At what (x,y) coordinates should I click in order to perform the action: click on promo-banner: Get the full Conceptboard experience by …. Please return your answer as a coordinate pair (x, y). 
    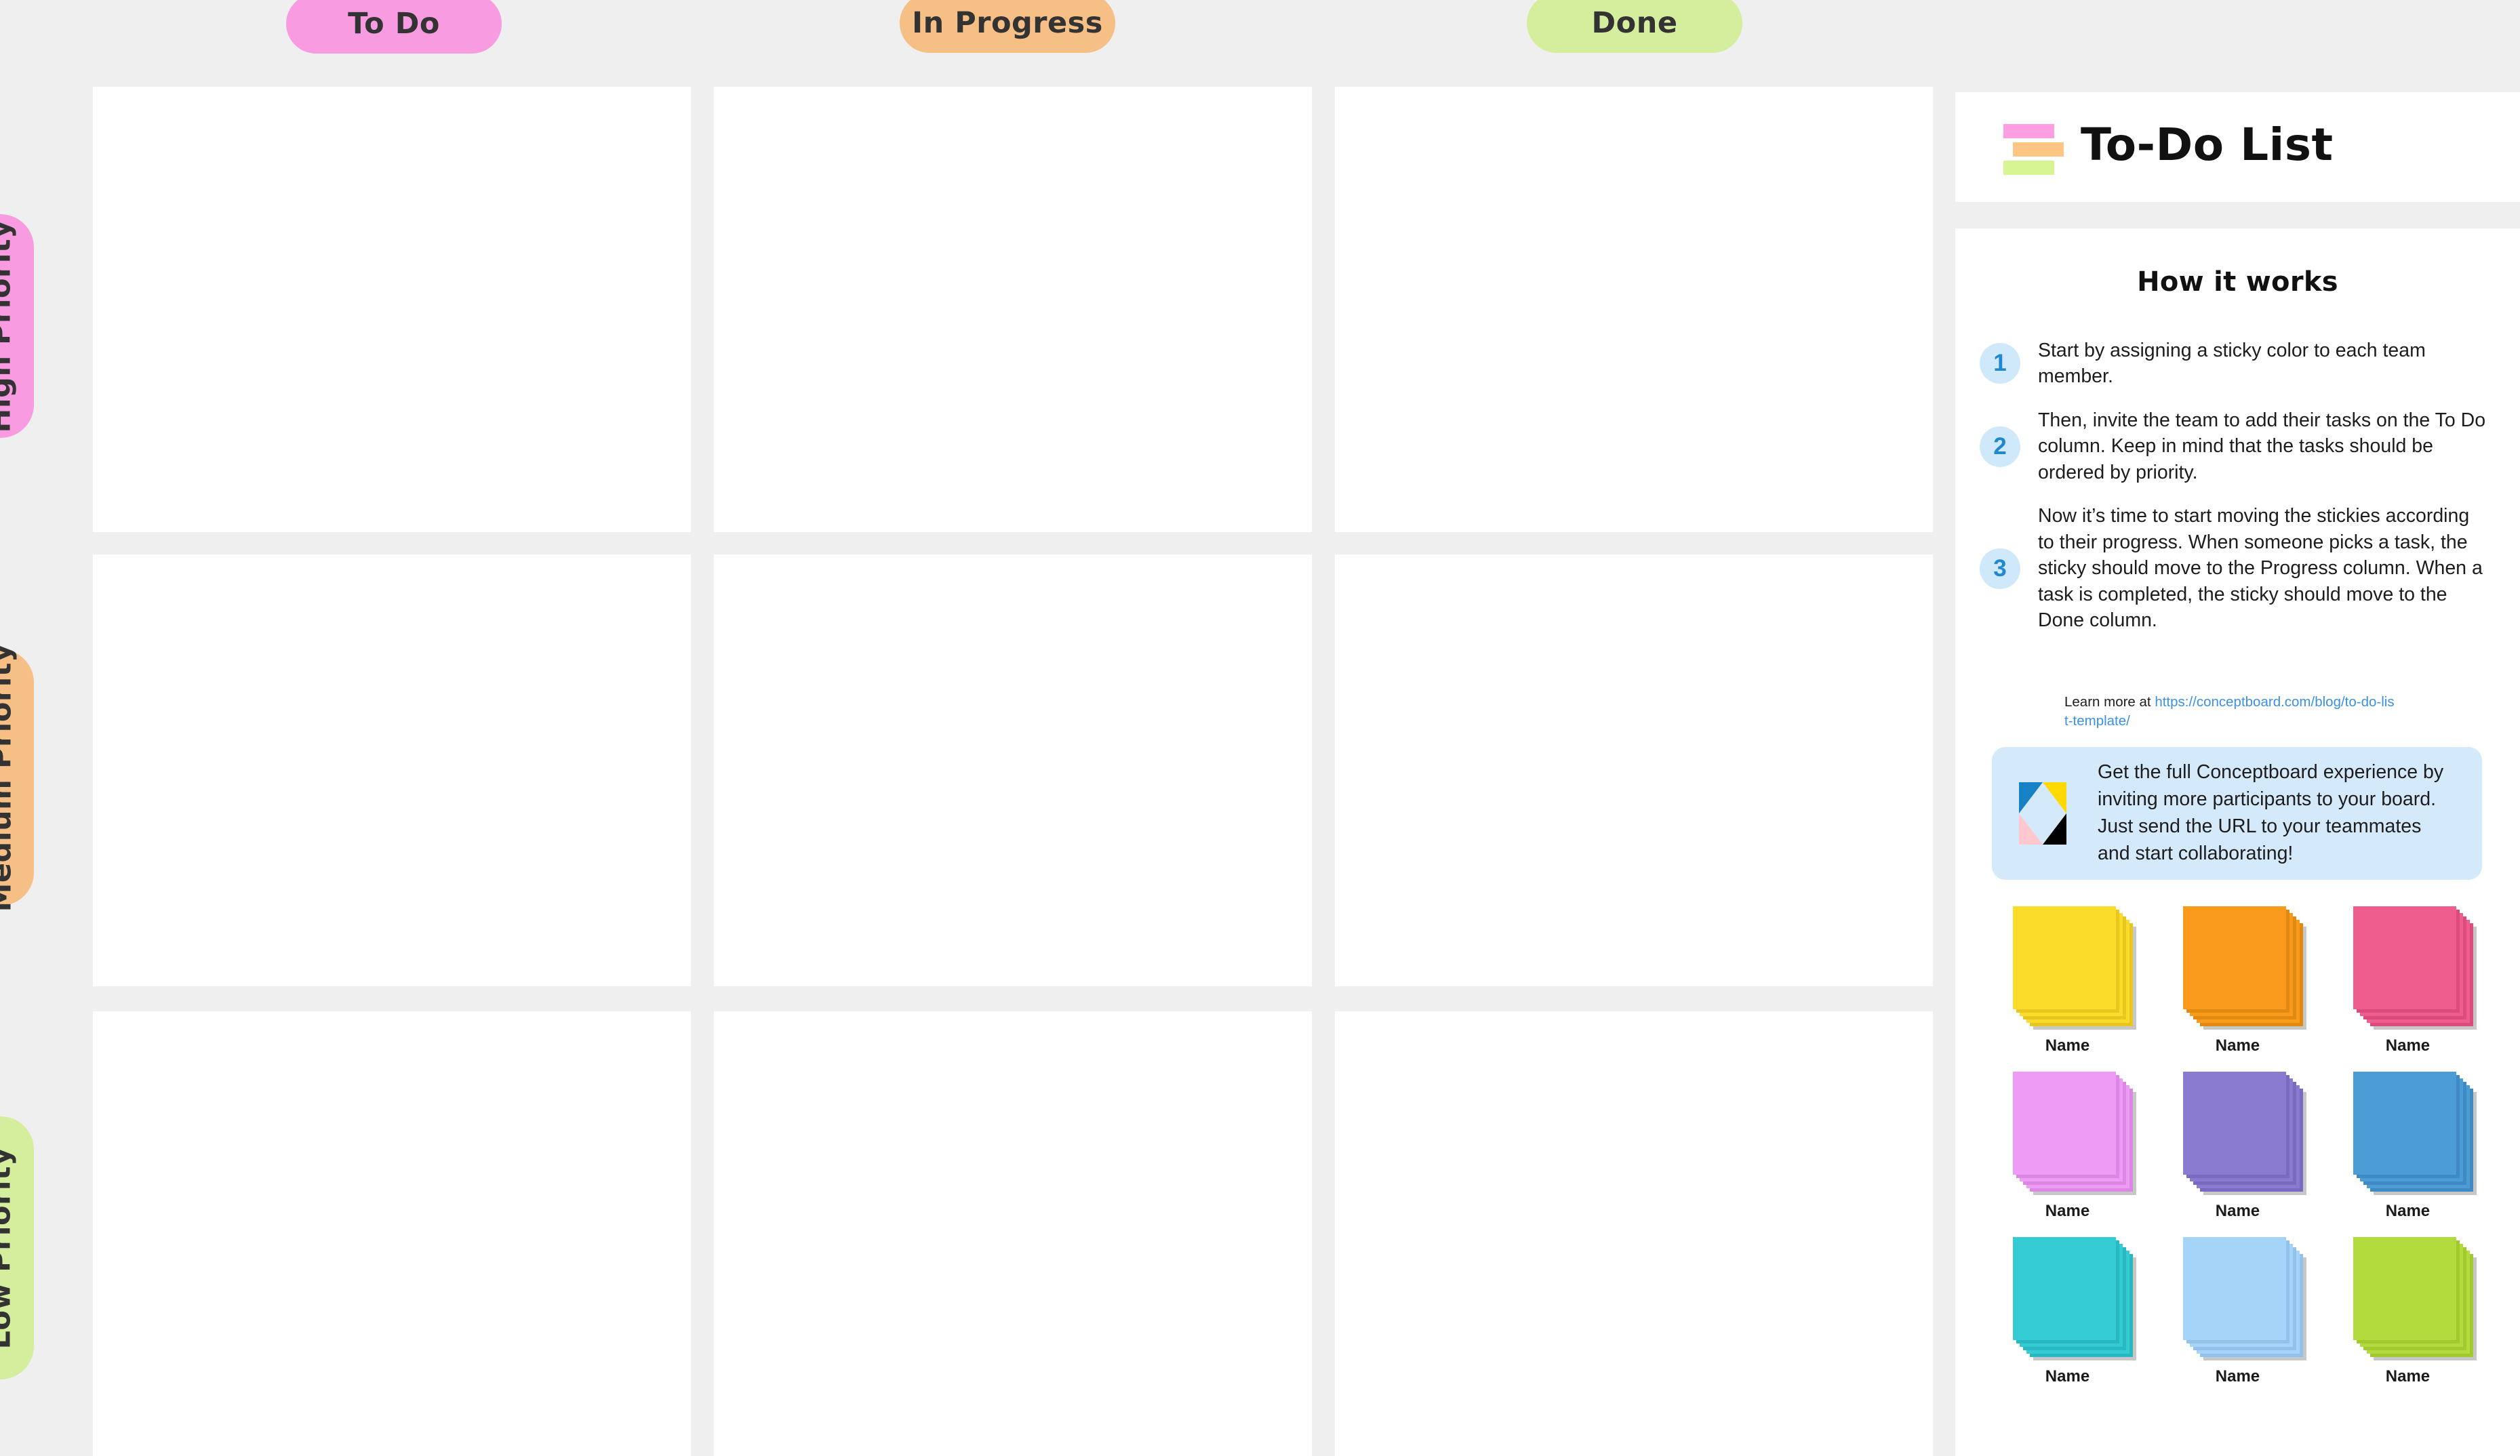
    Looking at the image, I should click on (2237, 813).